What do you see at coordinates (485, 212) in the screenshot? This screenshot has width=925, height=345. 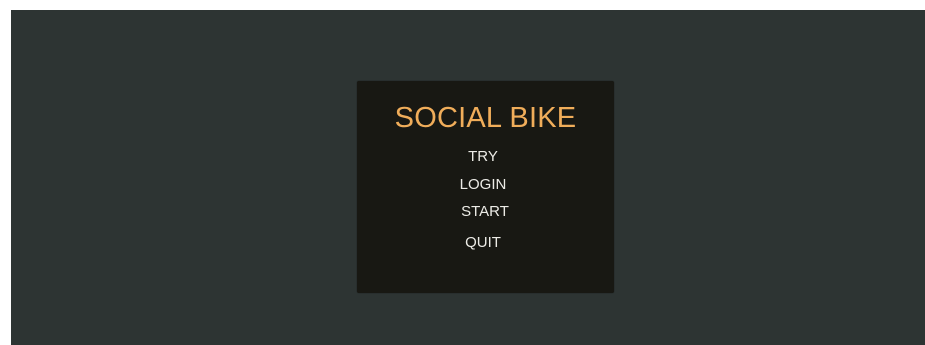 I see `start-button: START` at bounding box center [485, 212].